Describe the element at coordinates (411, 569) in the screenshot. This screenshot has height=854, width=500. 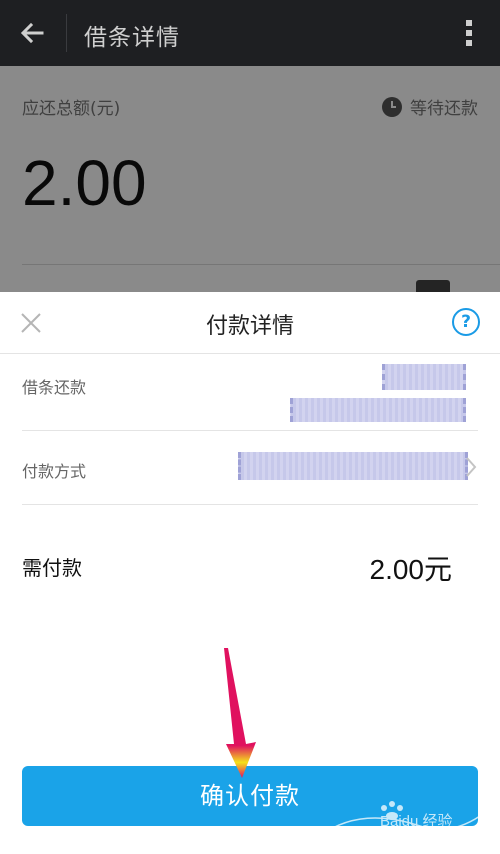
I see `amount-due-value: 2.00元` at that location.